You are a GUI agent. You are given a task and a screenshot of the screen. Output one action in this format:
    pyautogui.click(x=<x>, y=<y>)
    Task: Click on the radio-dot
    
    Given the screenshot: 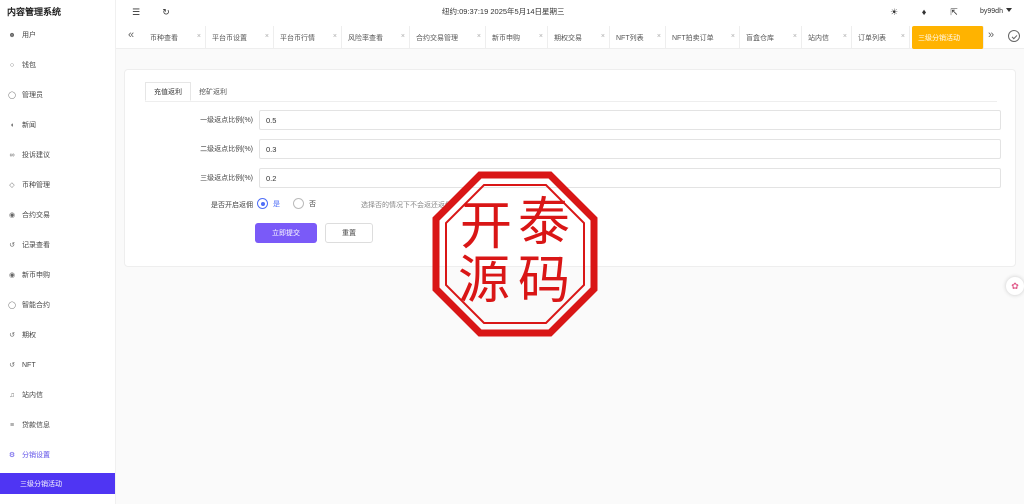 What is the action you would take?
    pyautogui.click(x=298, y=203)
    